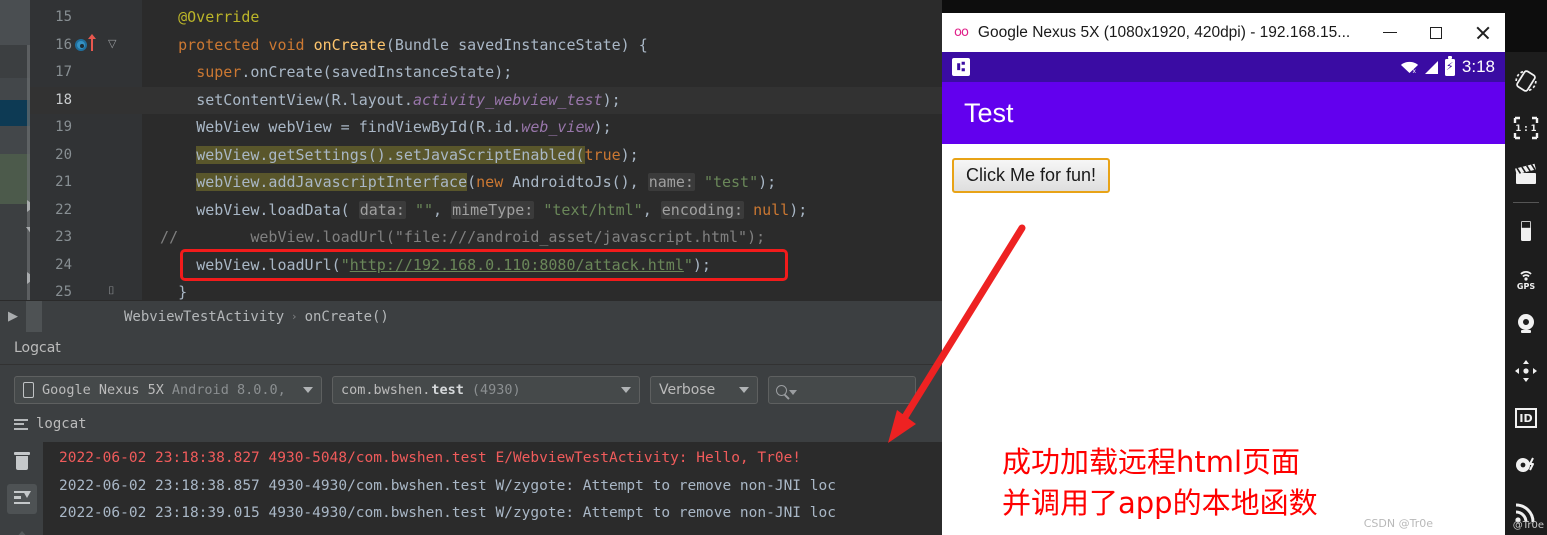 Image resolution: width=1547 pixels, height=535 pixels. I want to click on code-token: webView.addJavascriptInterface, so click(332, 182).